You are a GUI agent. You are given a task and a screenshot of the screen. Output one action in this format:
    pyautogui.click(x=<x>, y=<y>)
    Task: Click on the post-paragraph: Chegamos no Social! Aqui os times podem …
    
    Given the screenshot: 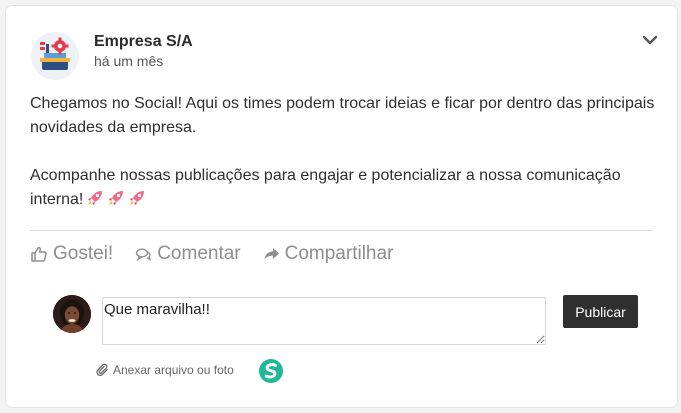 What is the action you would take?
    pyautogui.click(x=342, y=115)
    